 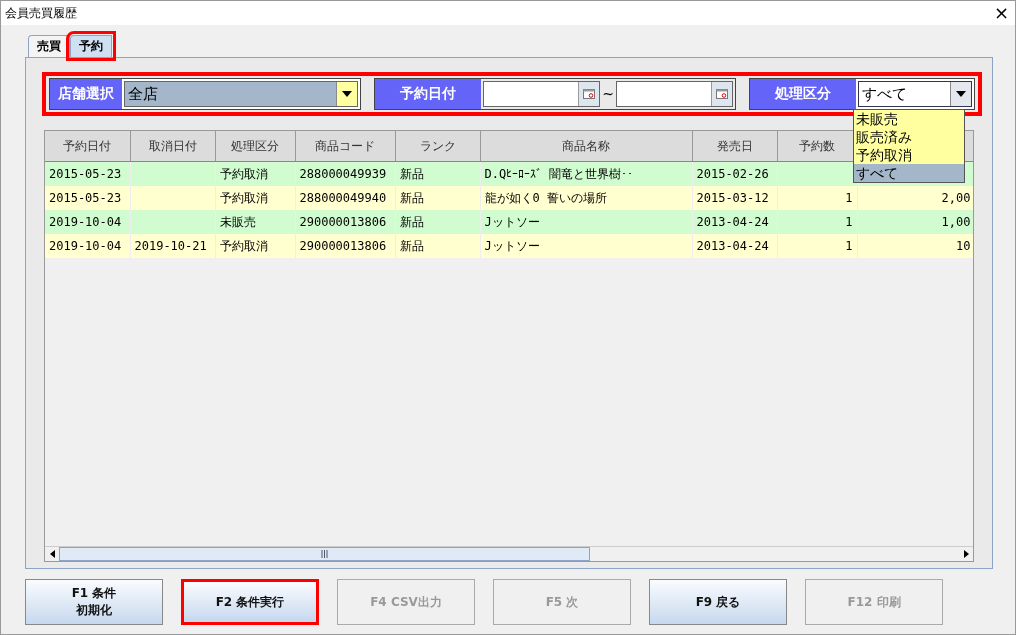 What do you see at coordinates (86, 94) in the screenshot?
I see `store-label: 店舗選択` at bounding box center [86, 94].